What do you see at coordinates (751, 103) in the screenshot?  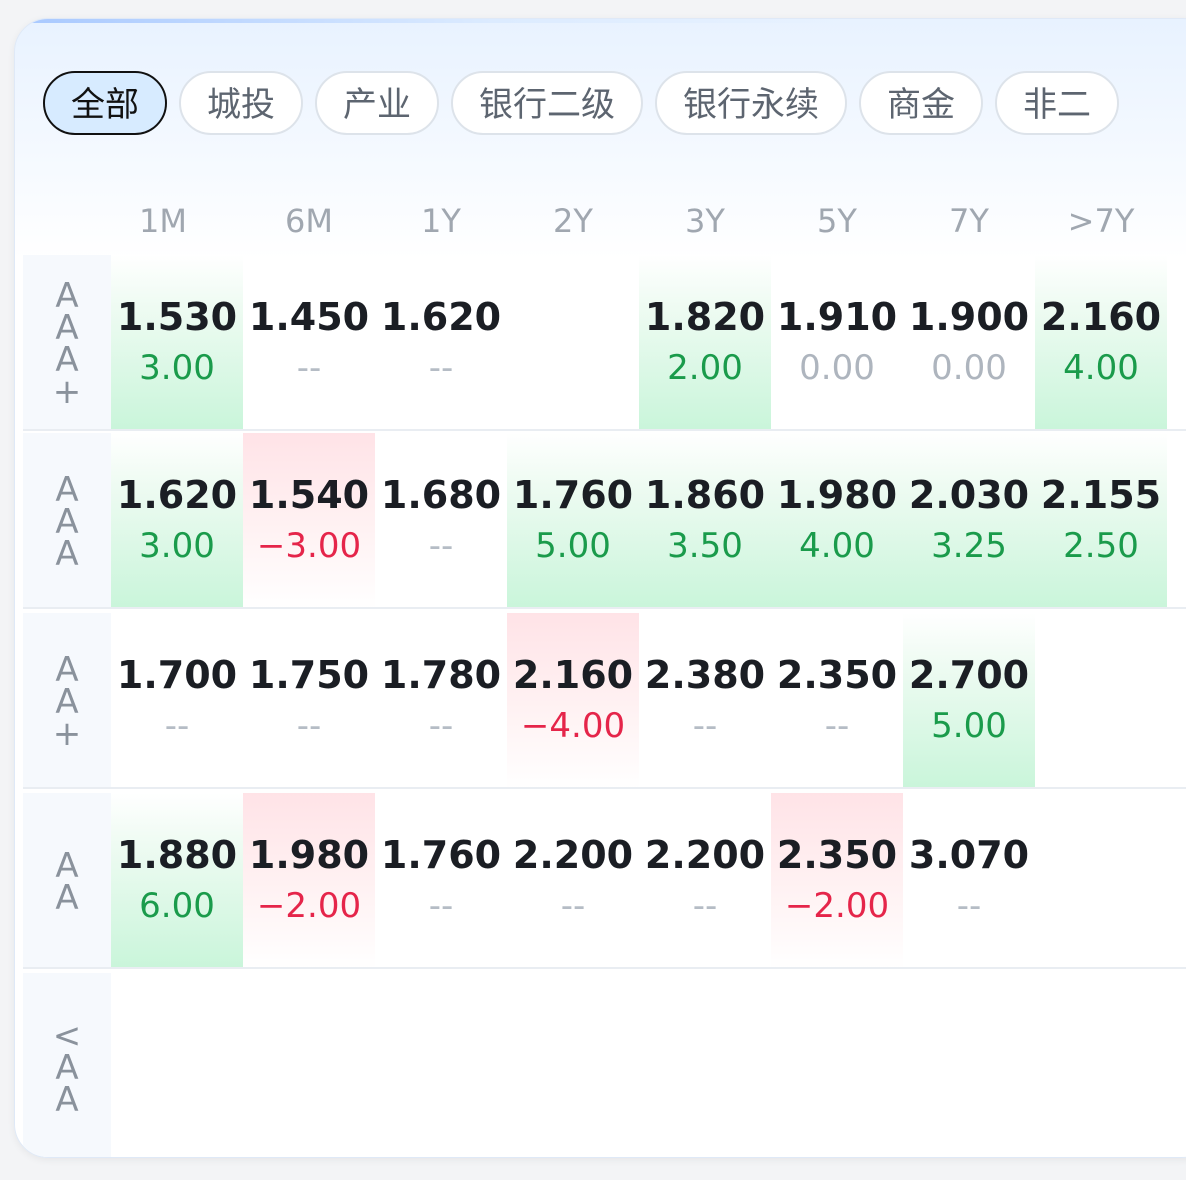 I see `tab-bank-perpetual: 银行永续` at bounding box center [751, 103].